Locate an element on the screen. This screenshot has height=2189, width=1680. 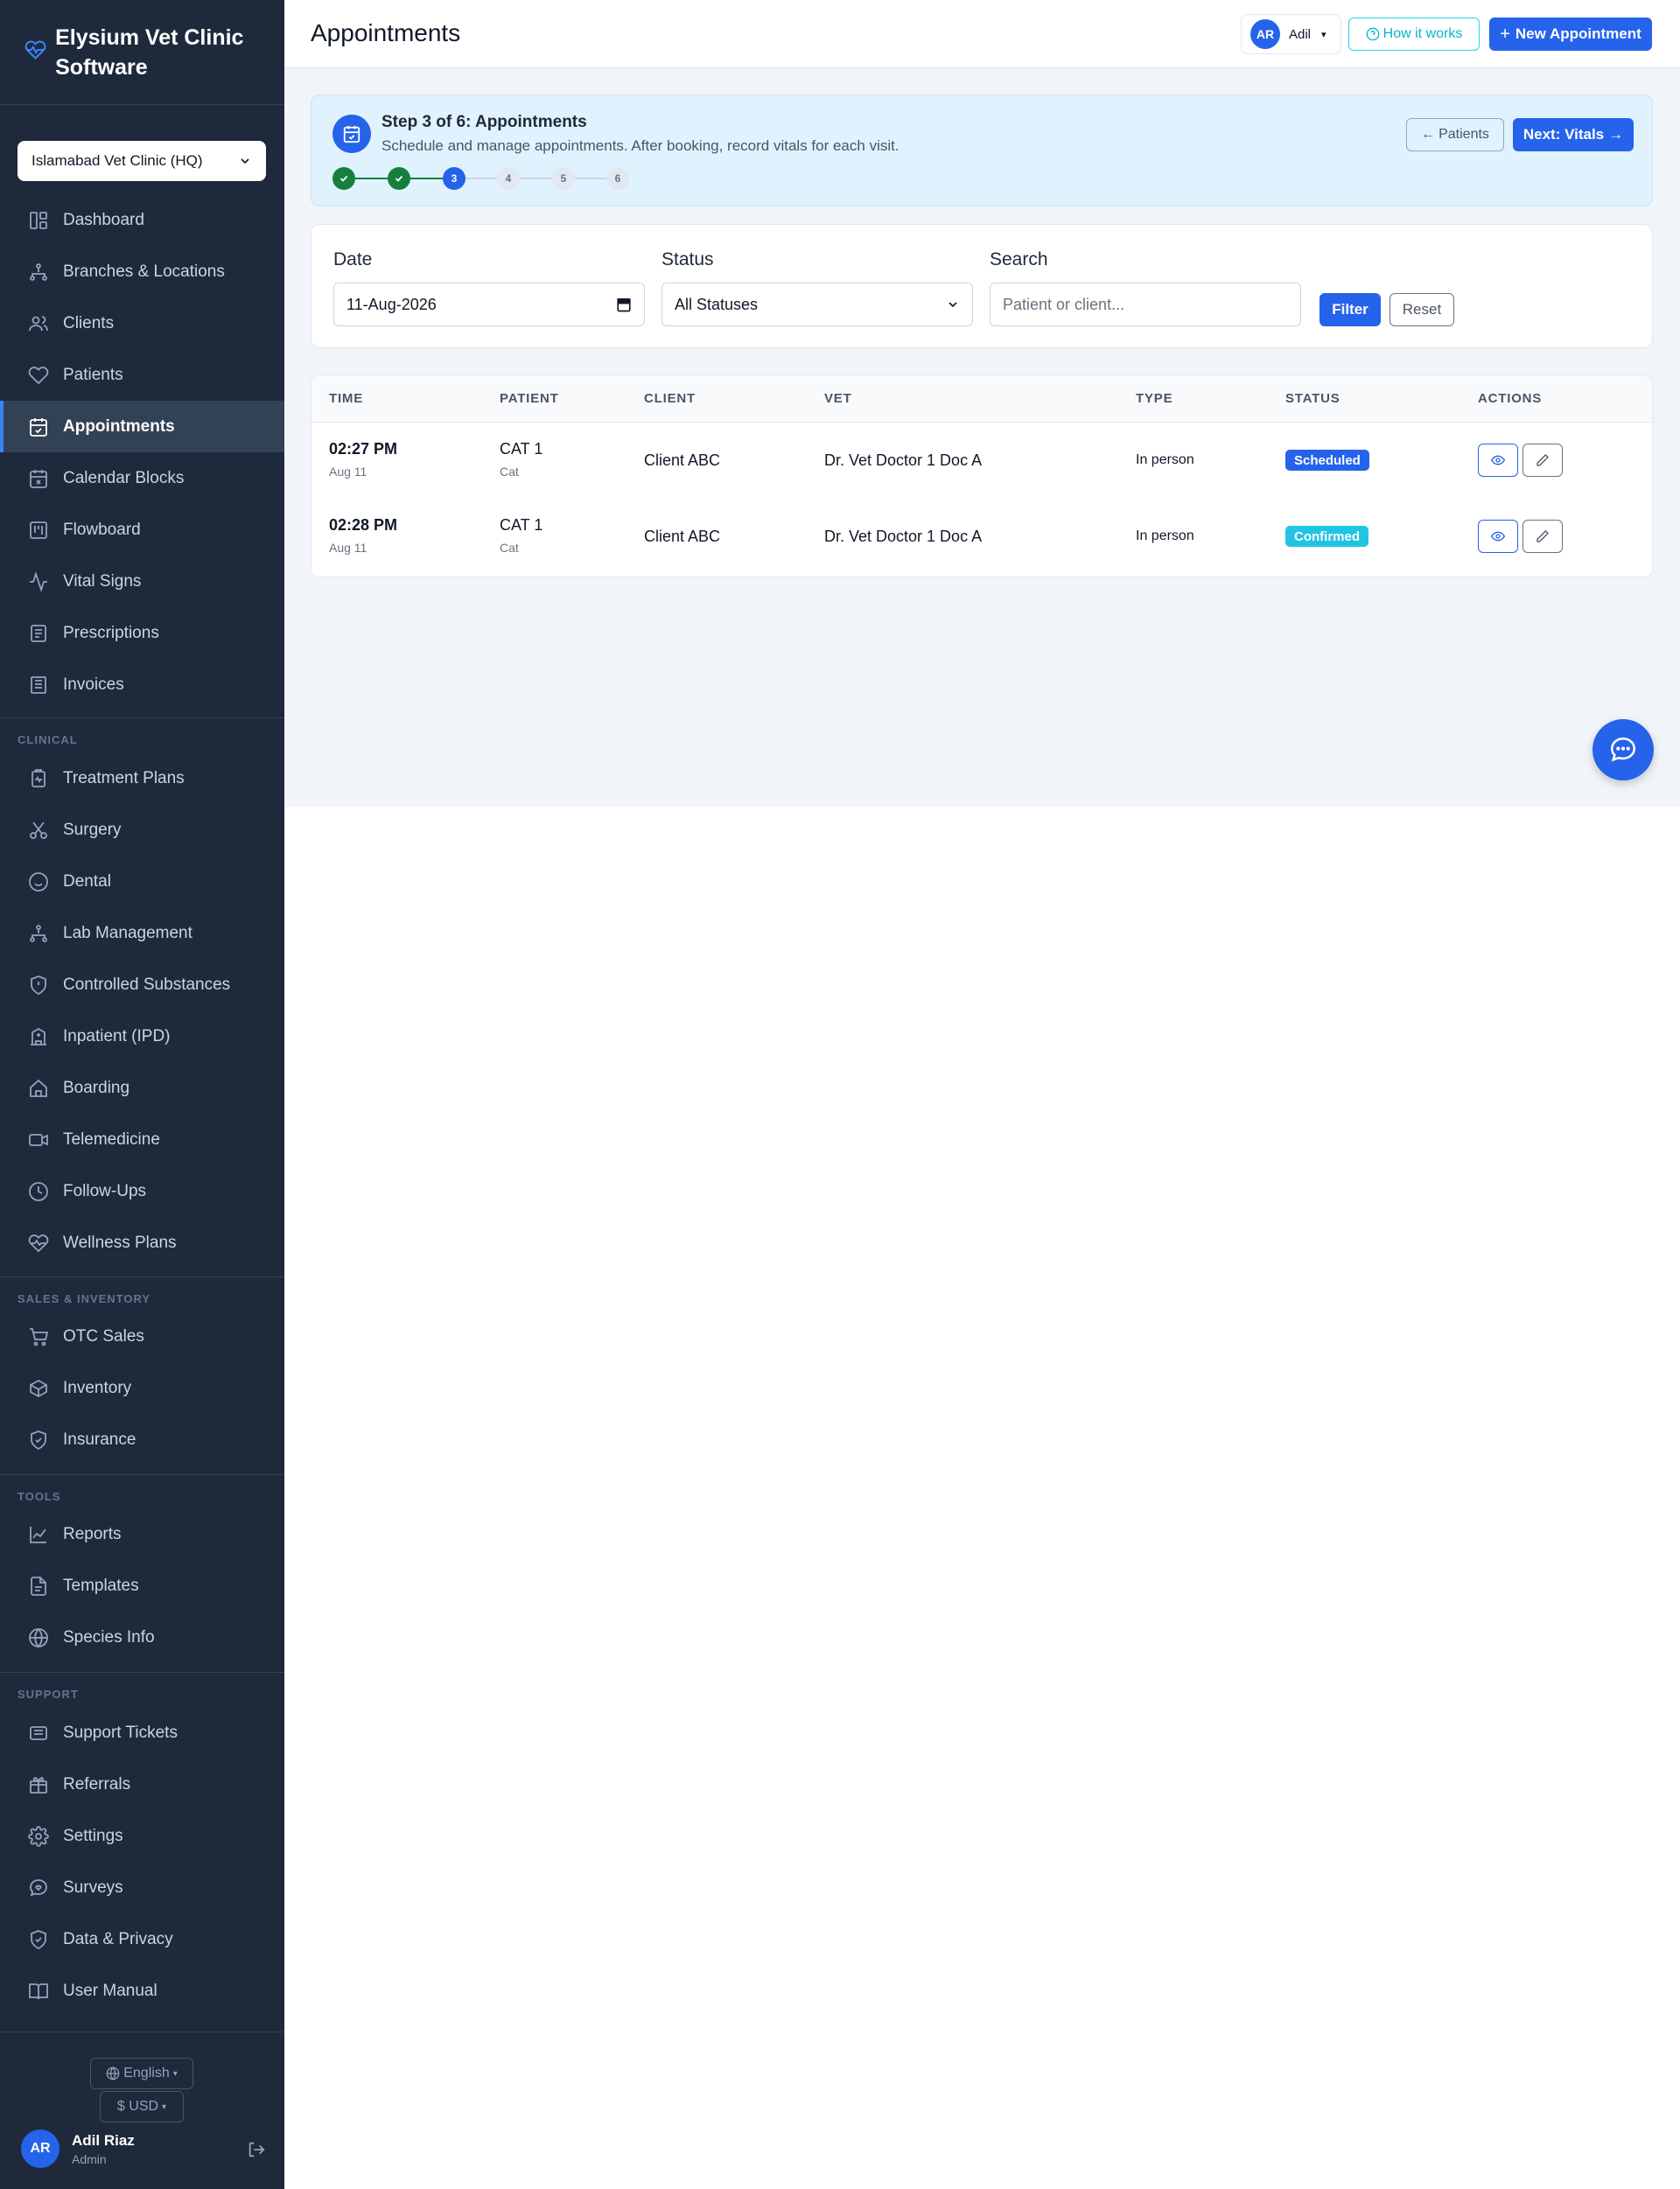
sidebar-item-support-tickets: Support Tickets is located at coordinates (142, 1733).